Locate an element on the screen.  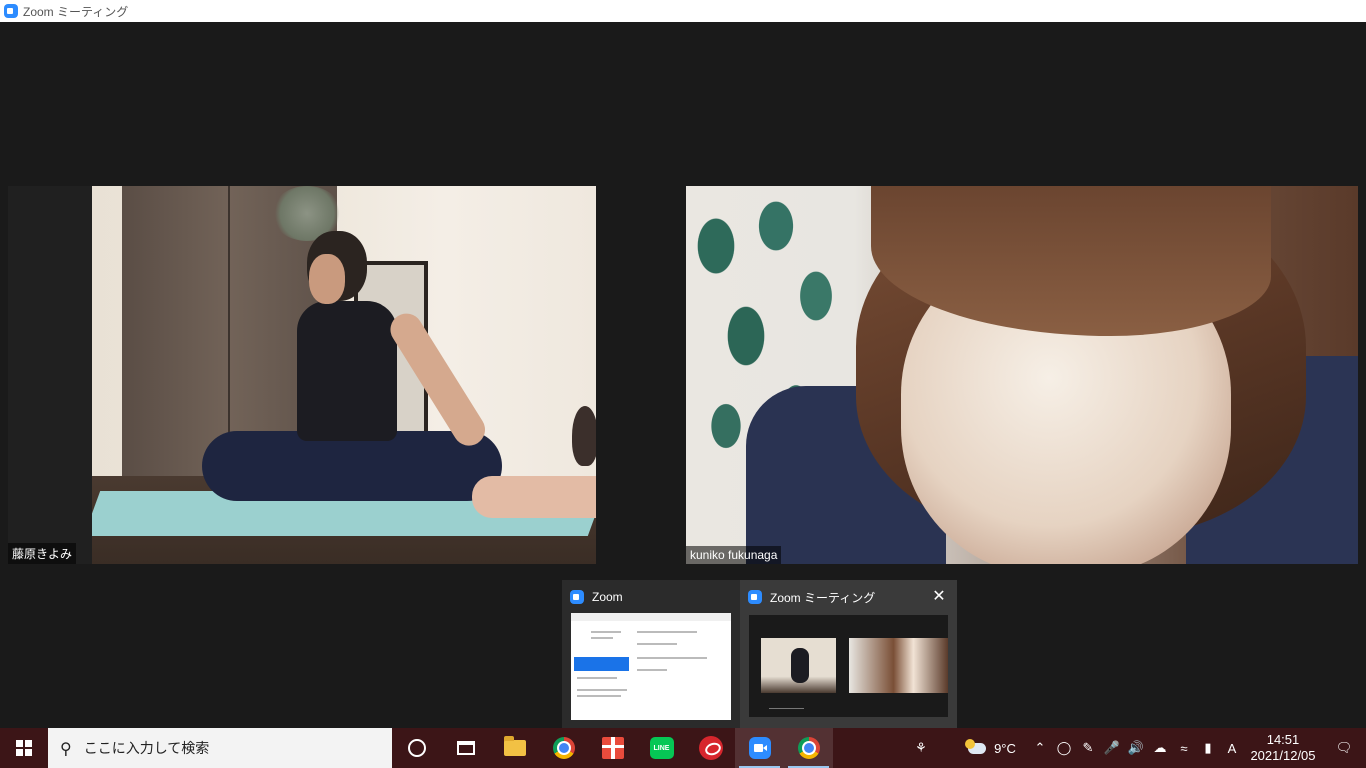
task-view-icon is located at coordinates (465, 748).